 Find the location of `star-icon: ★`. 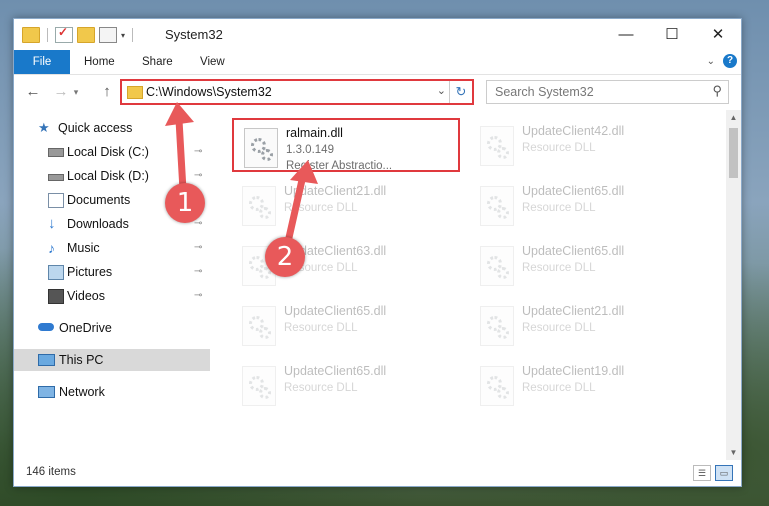

star-icon: ★ is located at coordinates (44, 127).